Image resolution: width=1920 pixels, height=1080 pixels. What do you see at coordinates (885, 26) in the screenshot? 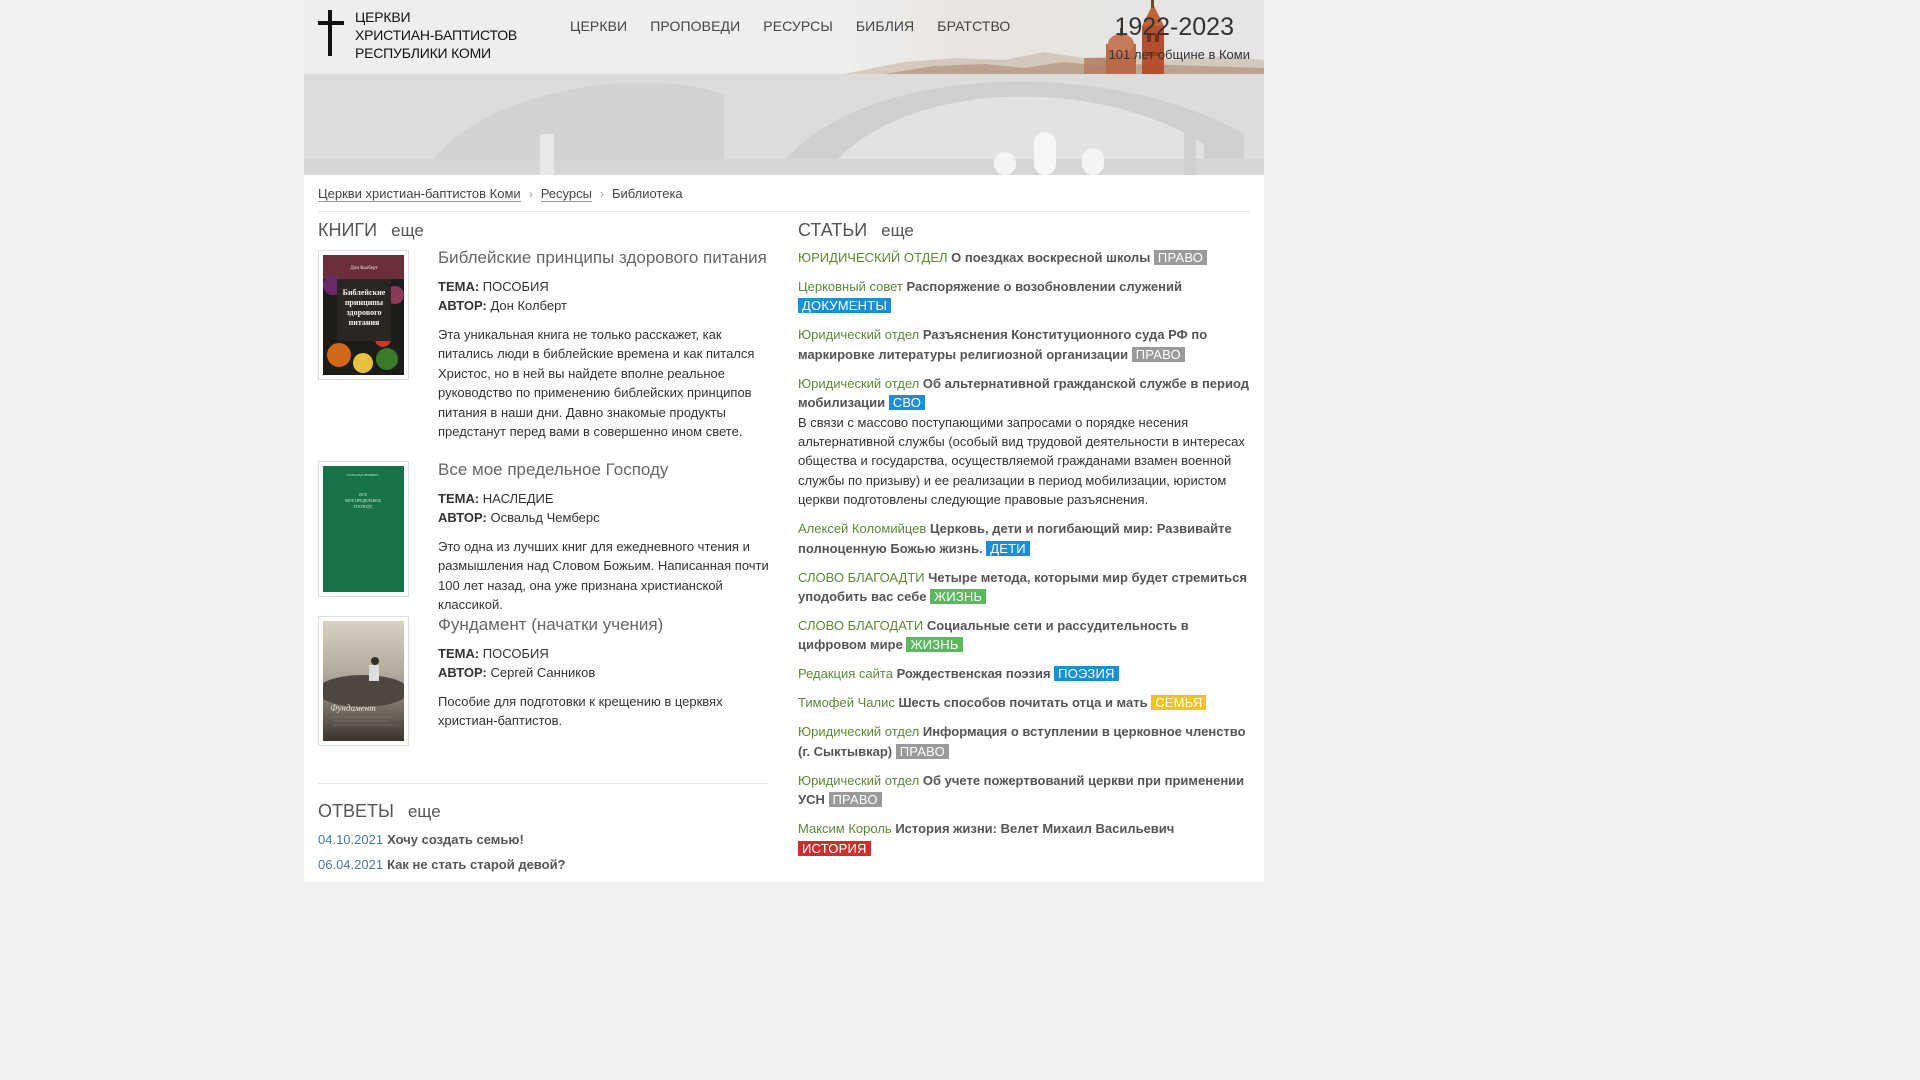
I see `nav-item-bible: БИБЛИЯ` at bounding box center [885, 26].